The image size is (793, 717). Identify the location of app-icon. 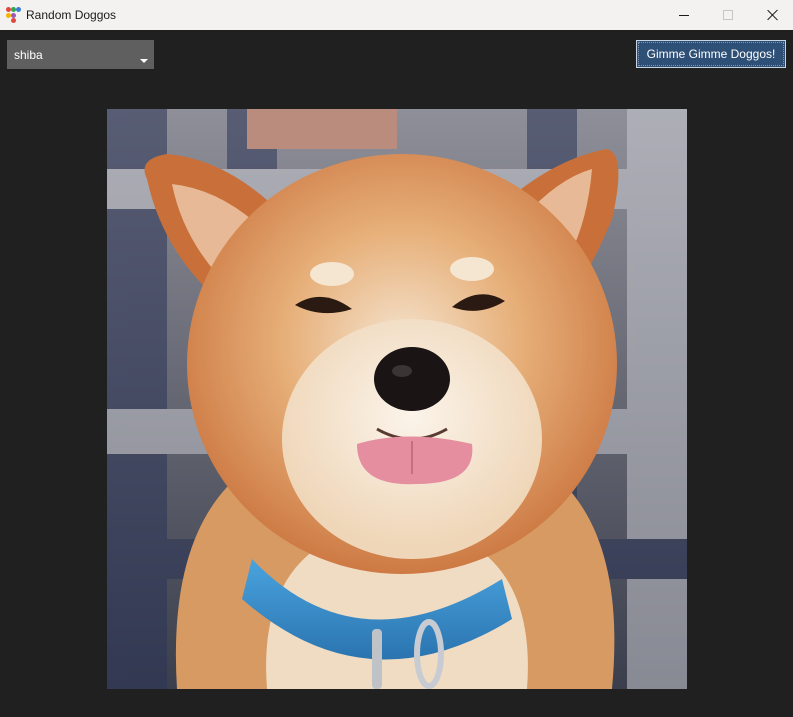
(13, 15).